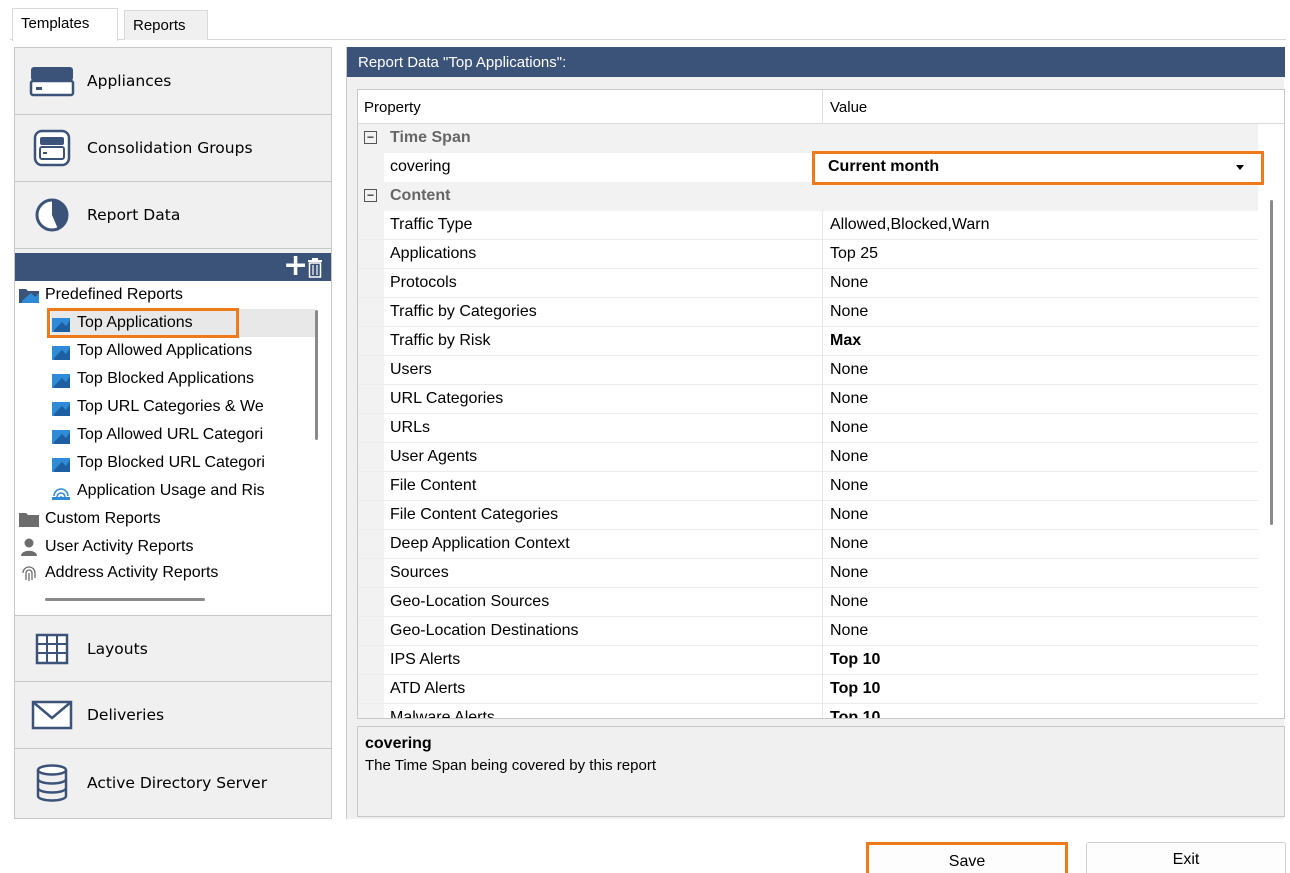 The width and height of the screenshot is (1290, 873). Describe the element at coordinates (411, 369) in the screenshot. I see `property-label: Users` at that location.